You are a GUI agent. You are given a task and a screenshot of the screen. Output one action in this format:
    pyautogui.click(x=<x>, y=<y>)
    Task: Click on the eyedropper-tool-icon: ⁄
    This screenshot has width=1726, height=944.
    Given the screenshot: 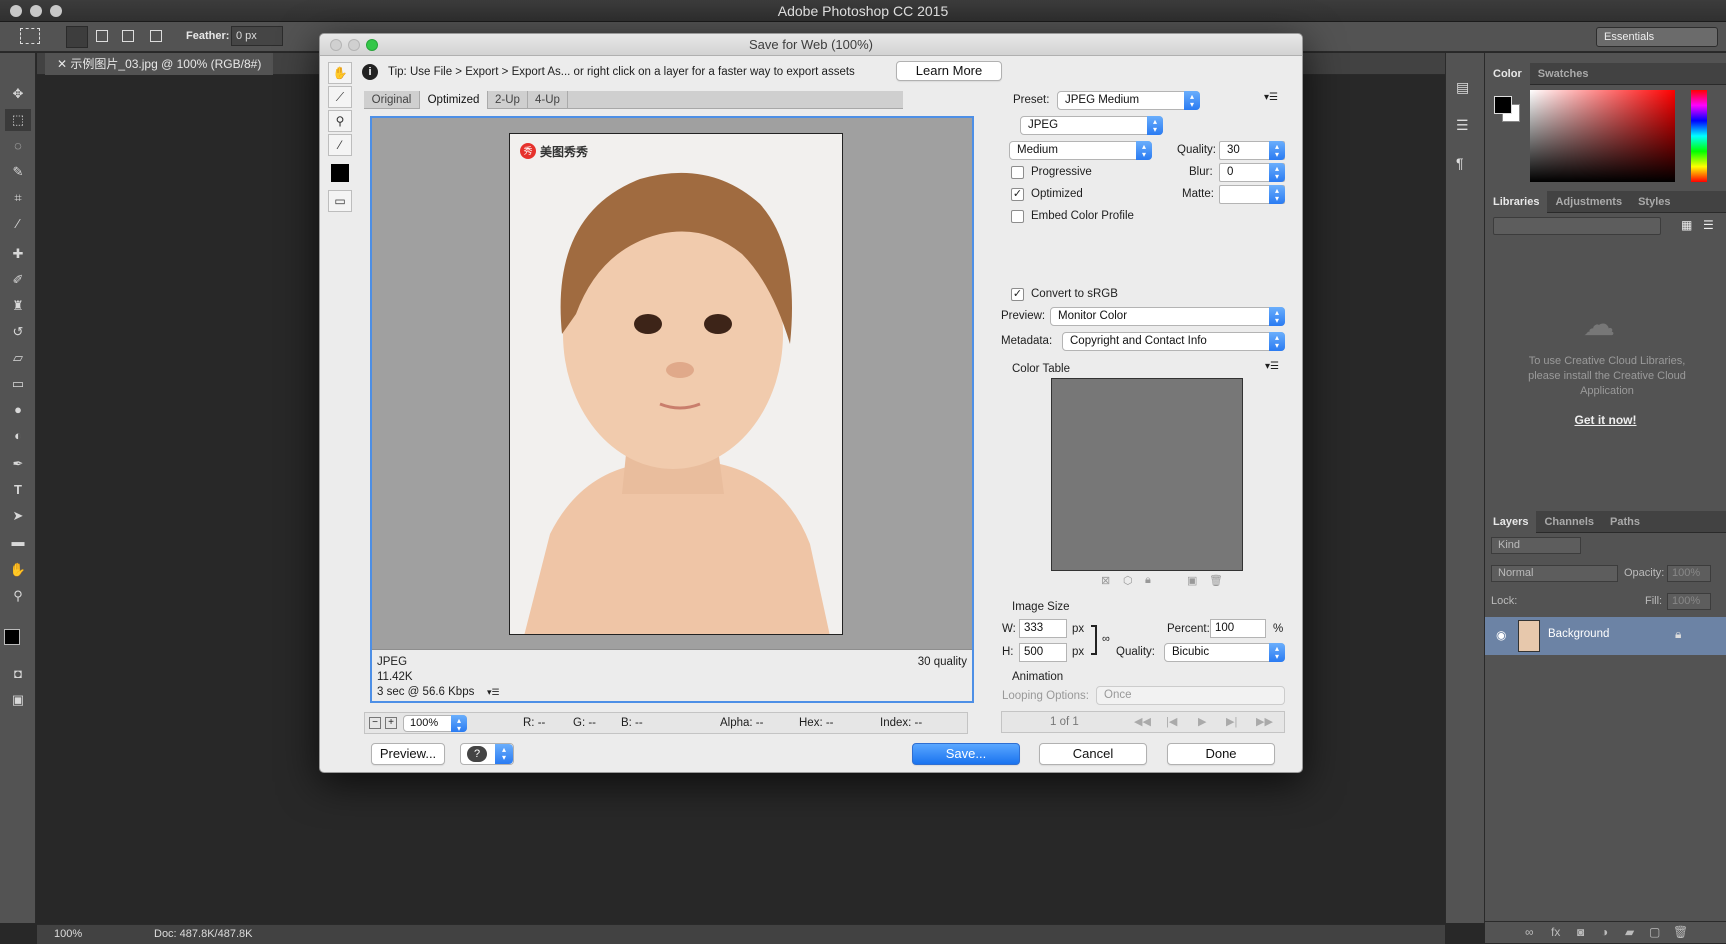 What is the action you would take?
    pyautogui.click(x=340, y=145)
    